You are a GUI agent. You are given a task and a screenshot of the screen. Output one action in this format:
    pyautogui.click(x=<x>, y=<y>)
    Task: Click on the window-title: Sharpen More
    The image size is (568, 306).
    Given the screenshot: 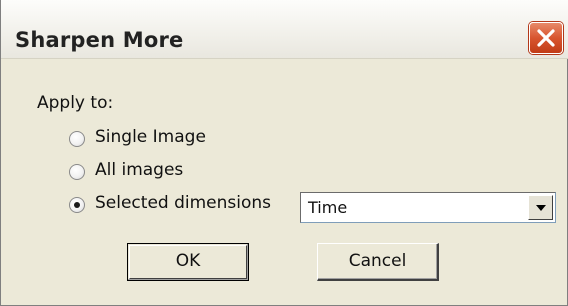 What is the action you would take?
    pyautogui.click(x=99, y=40)
    